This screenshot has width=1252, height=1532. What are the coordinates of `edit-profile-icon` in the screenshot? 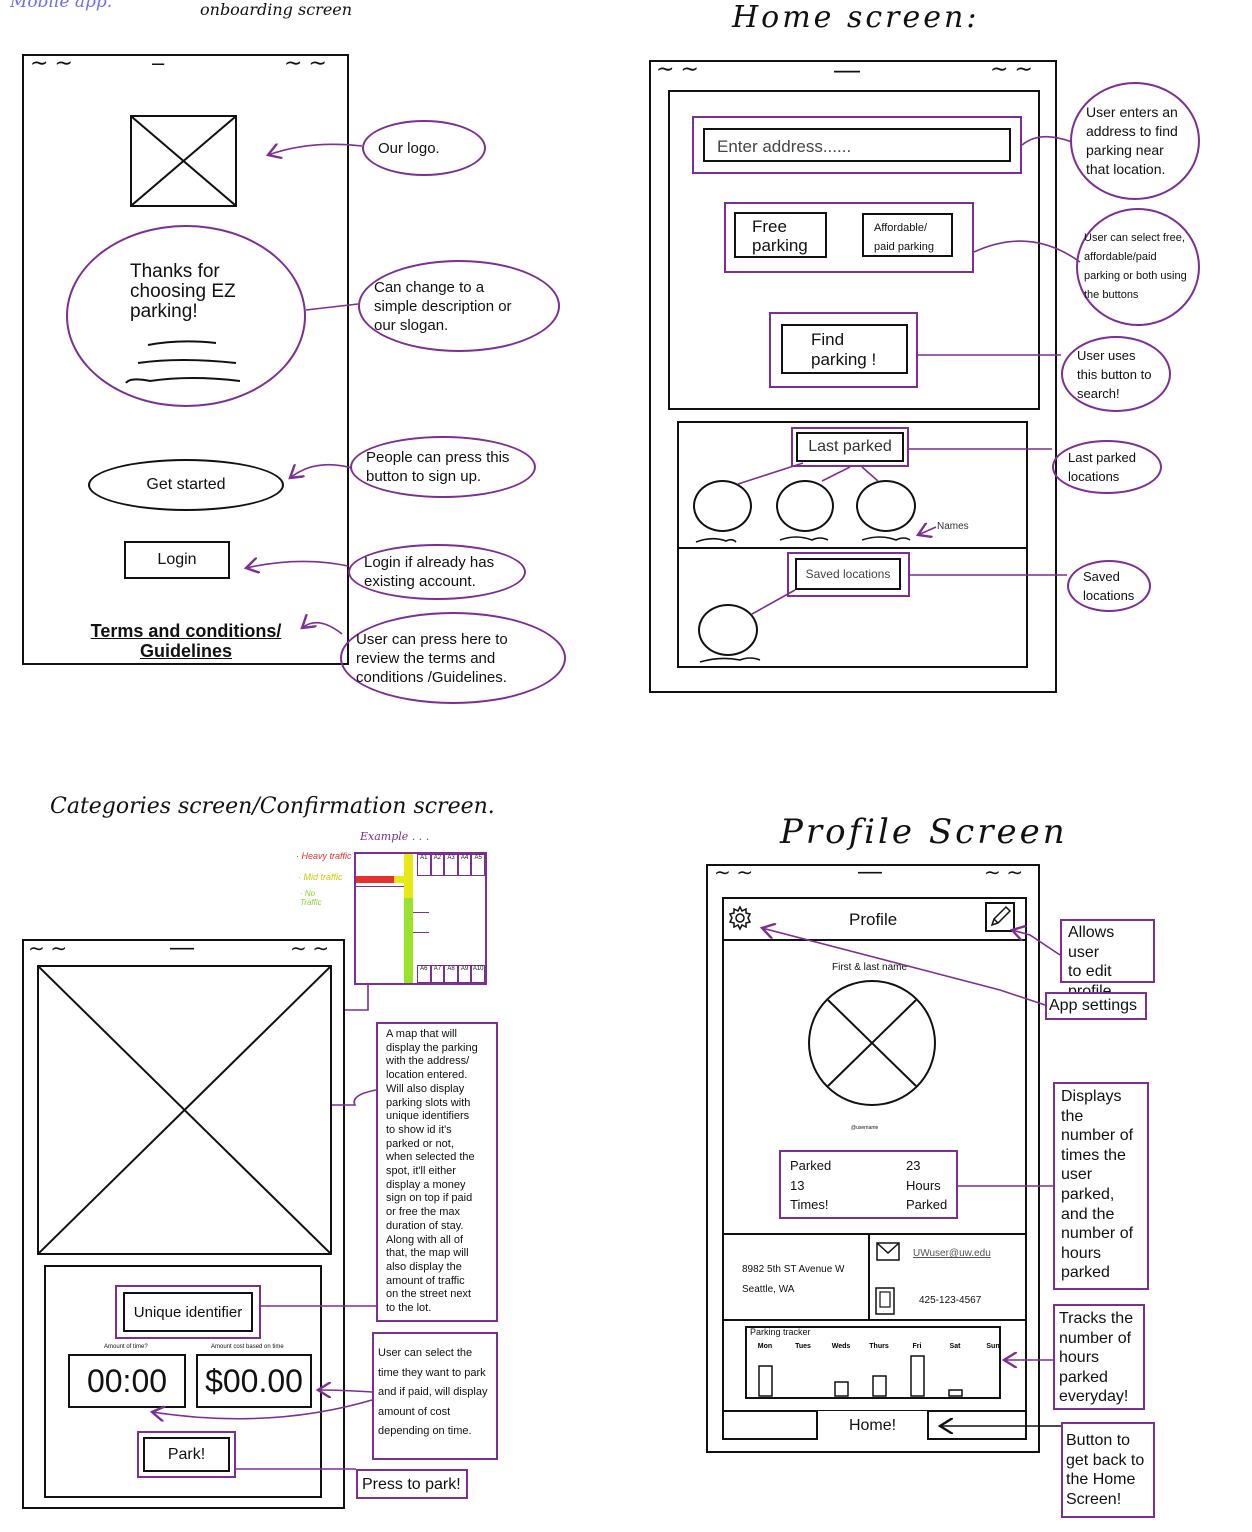 It's located at (1000, 917).